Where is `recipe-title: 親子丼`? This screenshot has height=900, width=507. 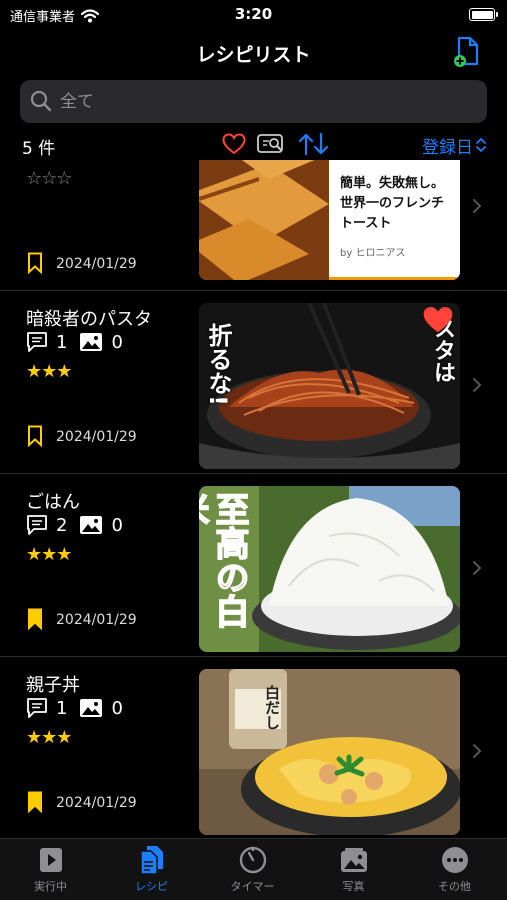 recipe-title: 親子丼 is located at coordinates (53, 685).